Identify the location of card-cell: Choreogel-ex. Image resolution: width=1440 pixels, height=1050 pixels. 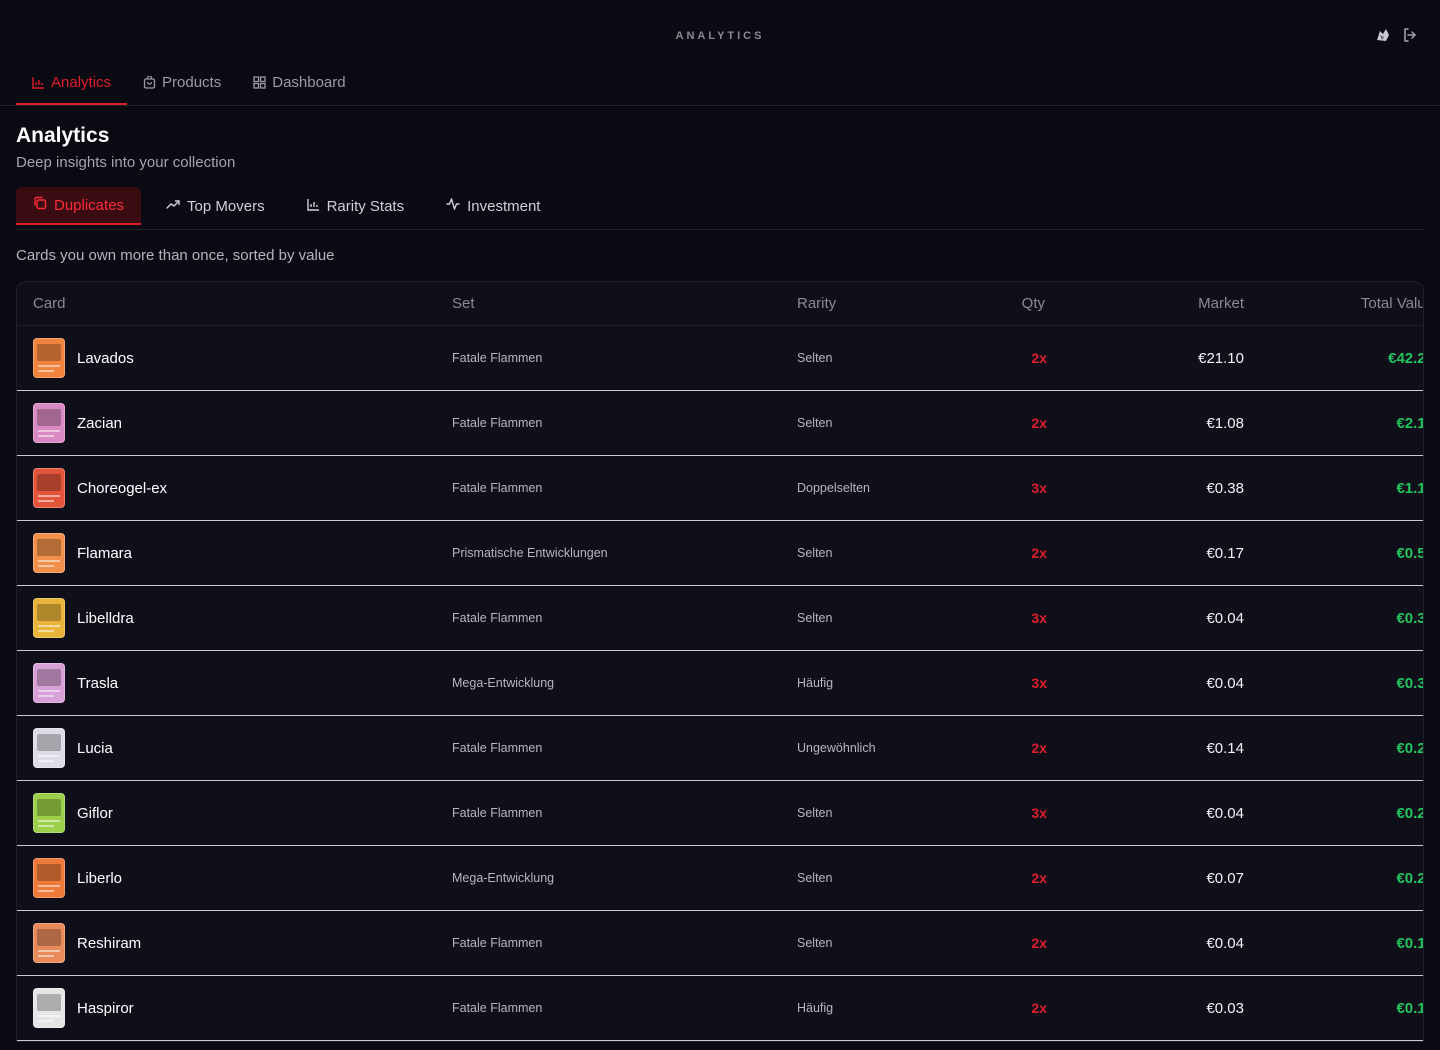
(242, 488).